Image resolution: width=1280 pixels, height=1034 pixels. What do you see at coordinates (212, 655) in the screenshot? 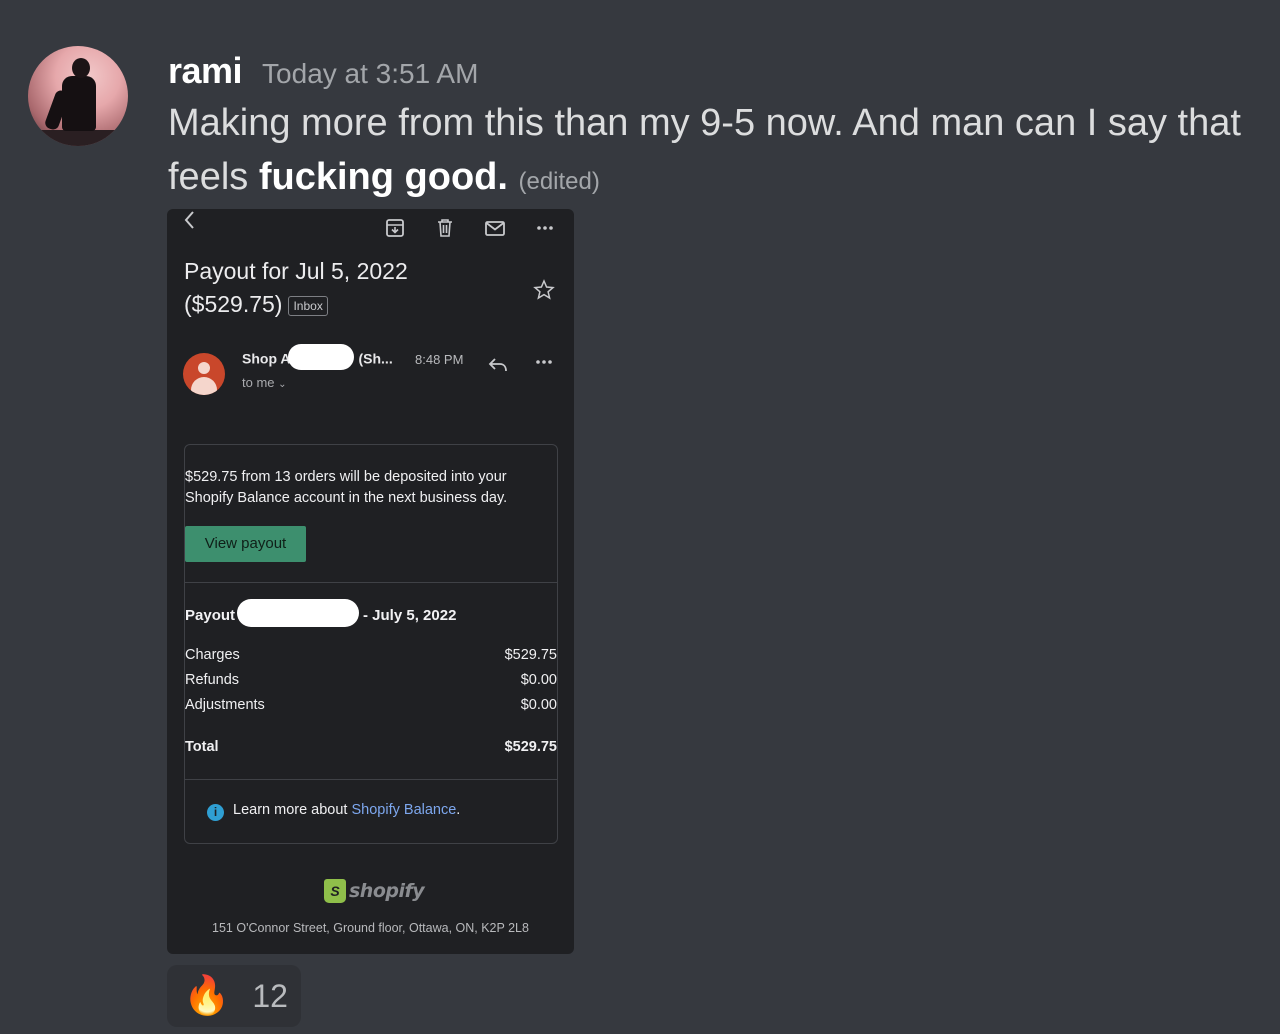
I see `row-label: Charges` at bounding box center [212, 655].